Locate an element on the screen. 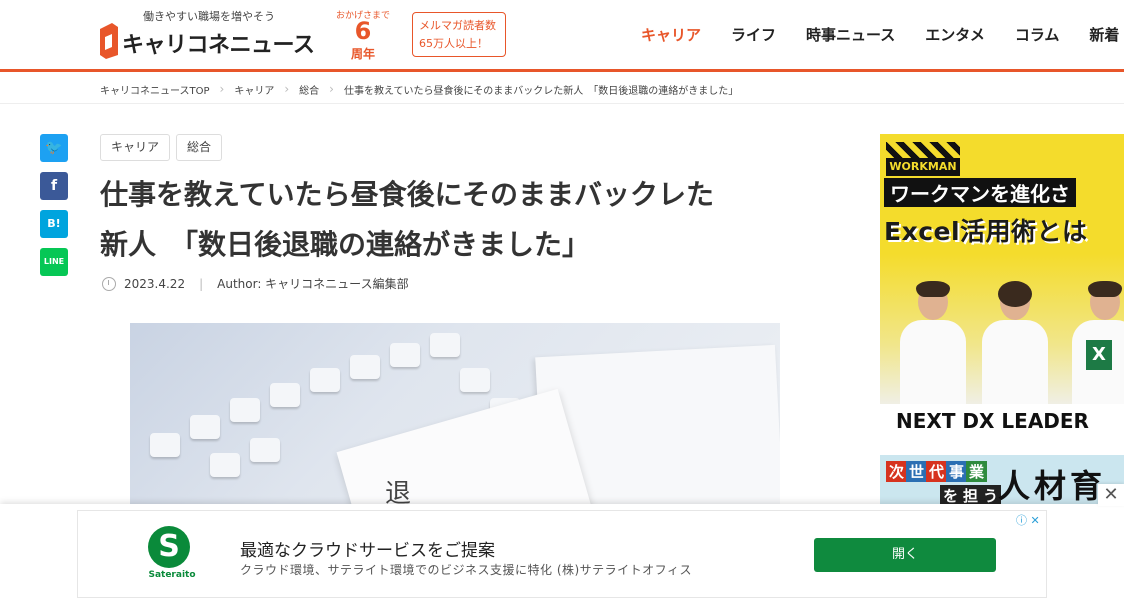  nav-item: コラム is located at coordinates (1037, 34).